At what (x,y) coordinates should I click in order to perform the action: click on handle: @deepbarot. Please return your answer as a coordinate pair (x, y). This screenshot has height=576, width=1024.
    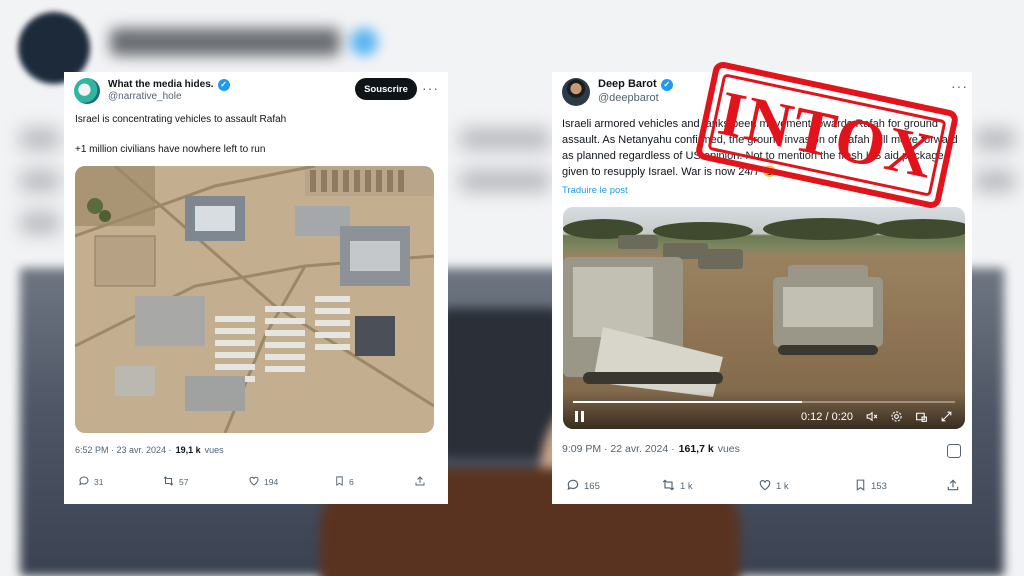
    Looking at the image, I should click on (635, 99).